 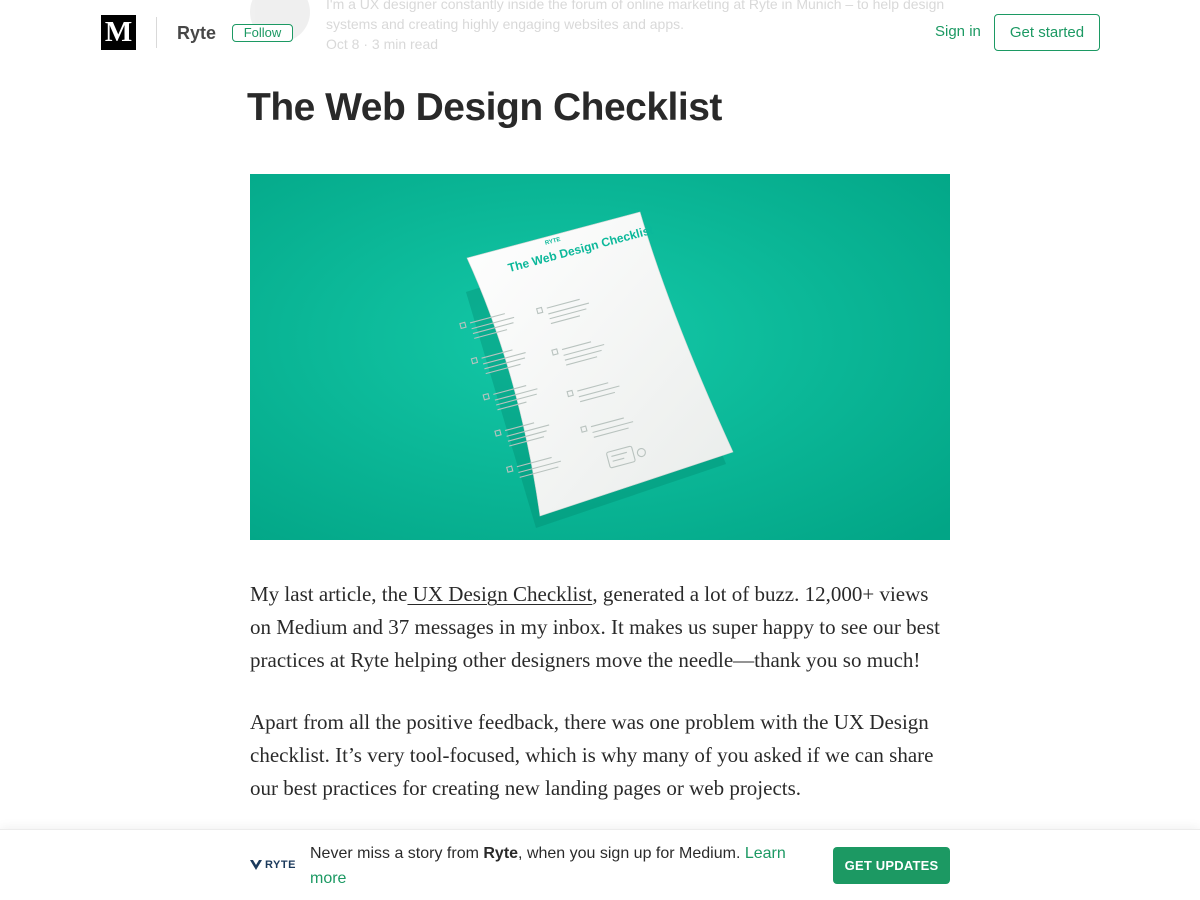 I want to click on banner-text: Never miss a story from, so click(x=397, y=853).